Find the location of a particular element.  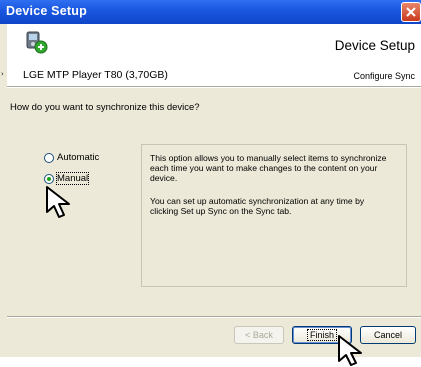

close-icon is located at coordinates (411, 12).